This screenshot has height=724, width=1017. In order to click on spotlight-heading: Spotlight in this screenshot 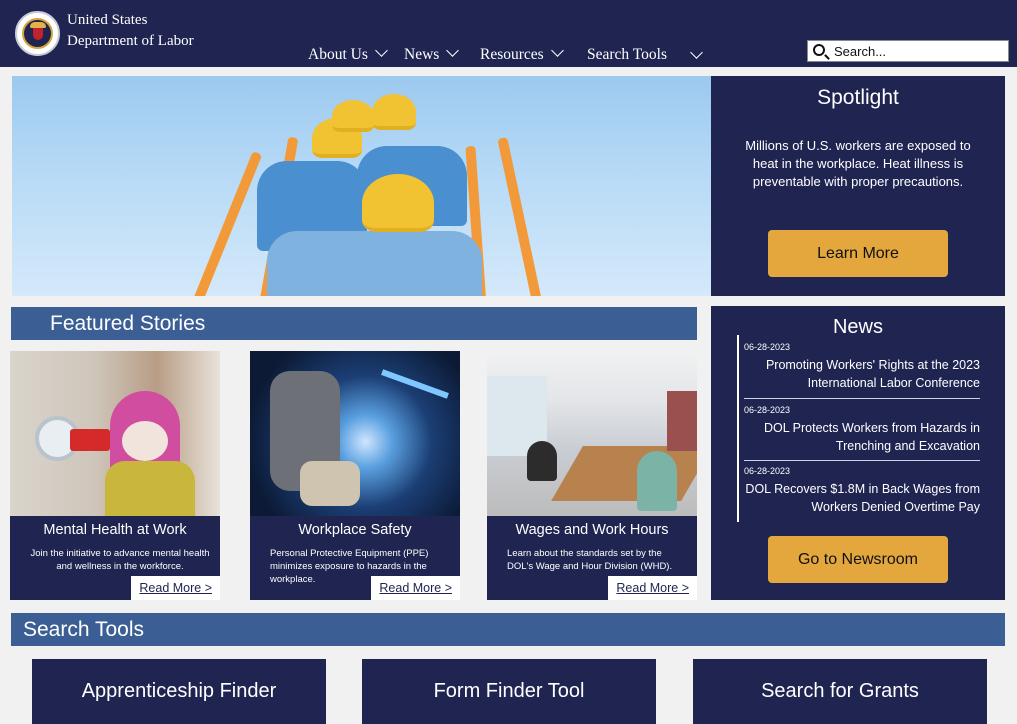, I will do `click(858, 97)`.